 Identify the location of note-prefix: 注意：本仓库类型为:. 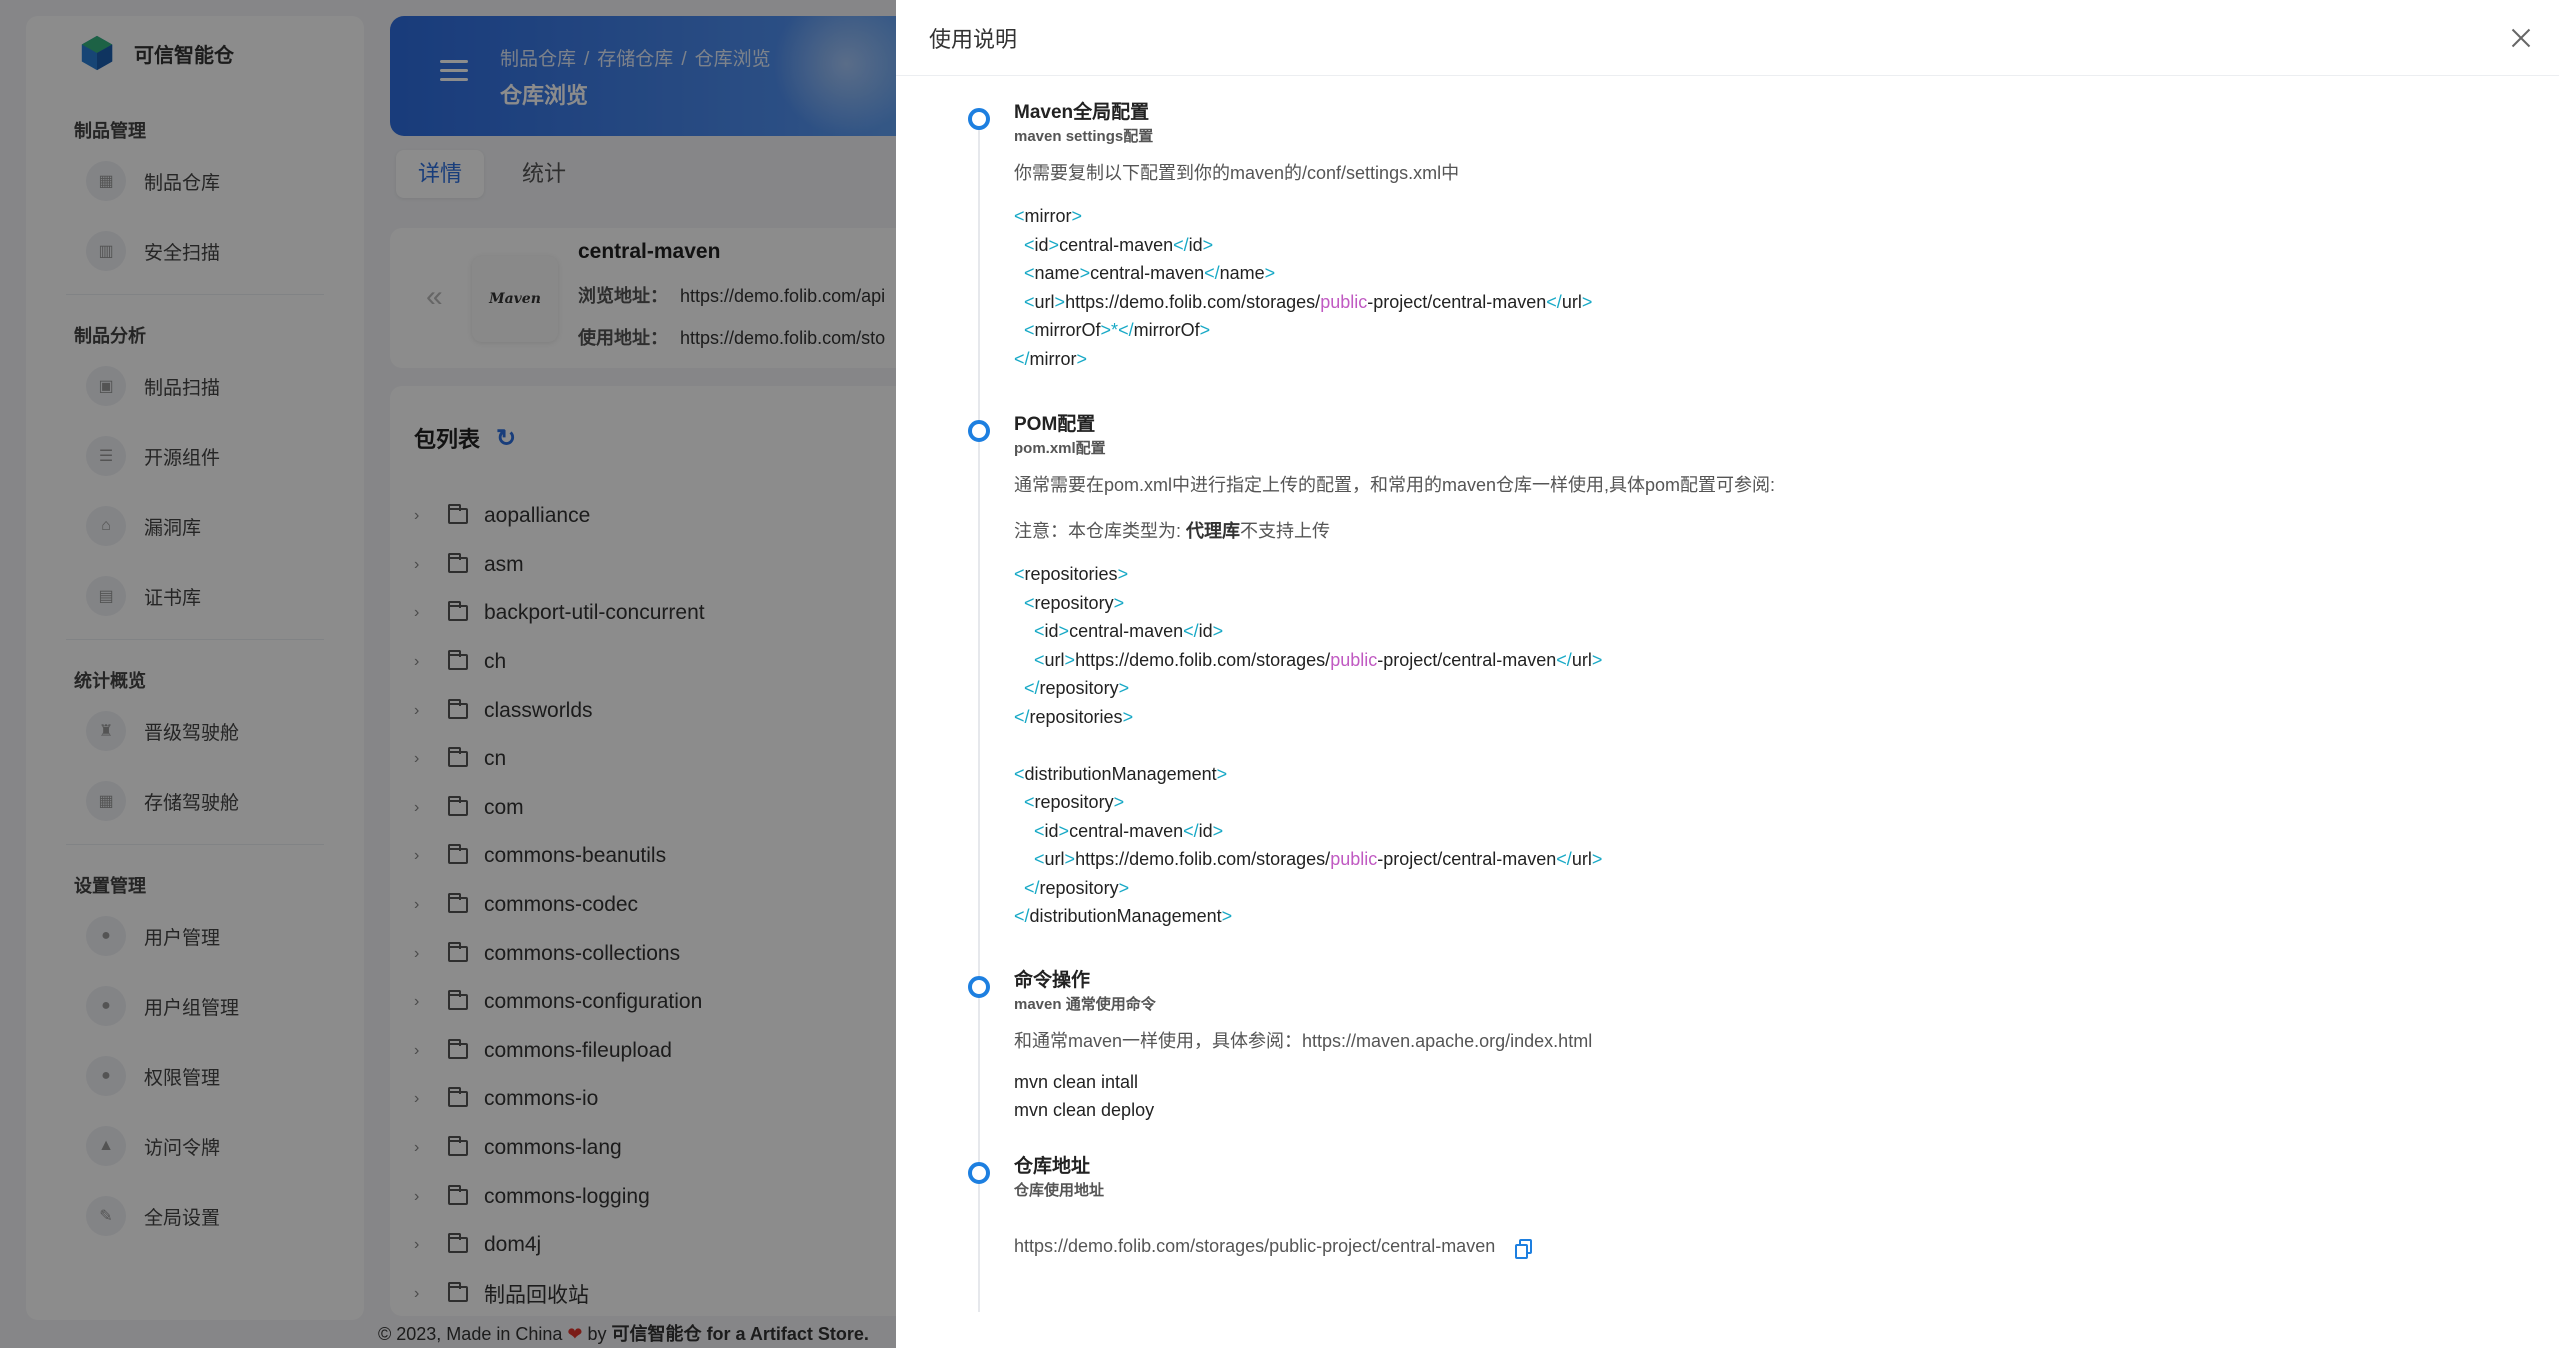
(1100, 531).